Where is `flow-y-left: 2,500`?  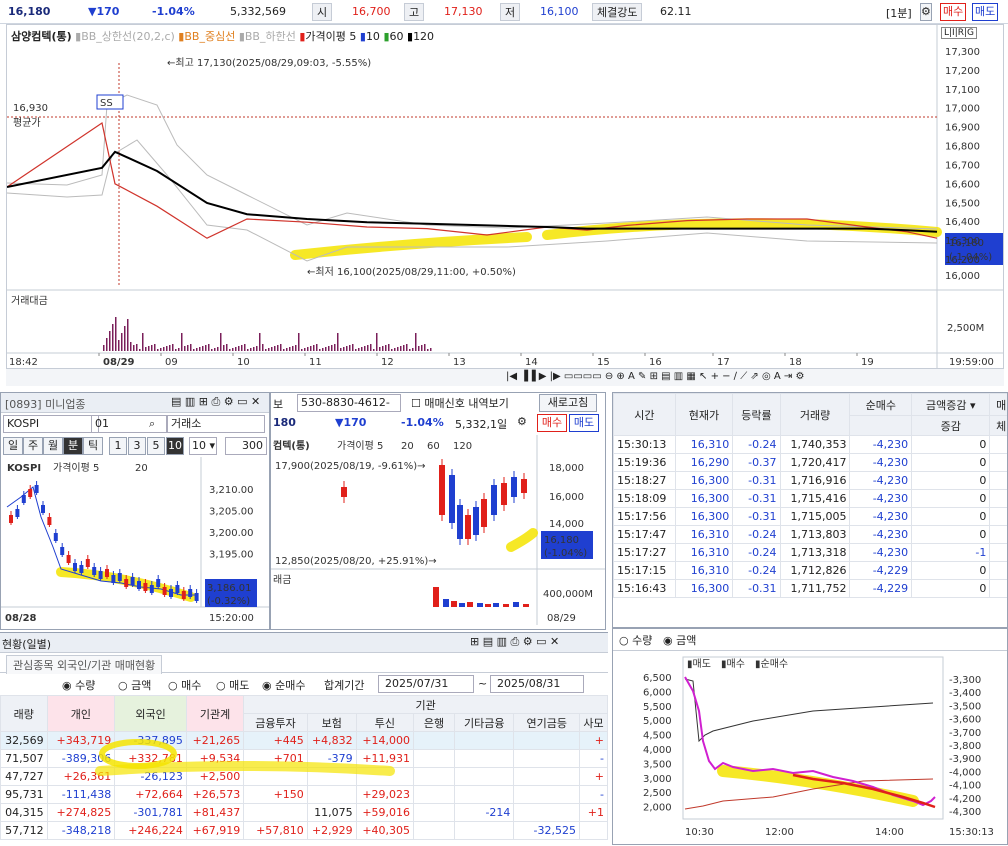 flow-y-left: 2,500 is located at coordinates (657, 793).